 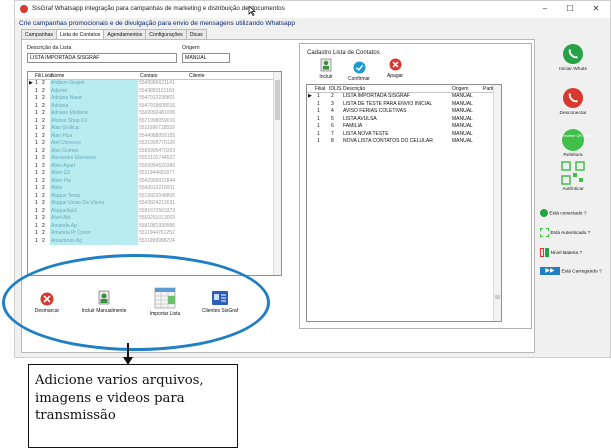 What do you see at coordinates (577, 140) in the screenshot?
I see `qr-code-icon: Receber QR Code` at bounding box center [577, 140].